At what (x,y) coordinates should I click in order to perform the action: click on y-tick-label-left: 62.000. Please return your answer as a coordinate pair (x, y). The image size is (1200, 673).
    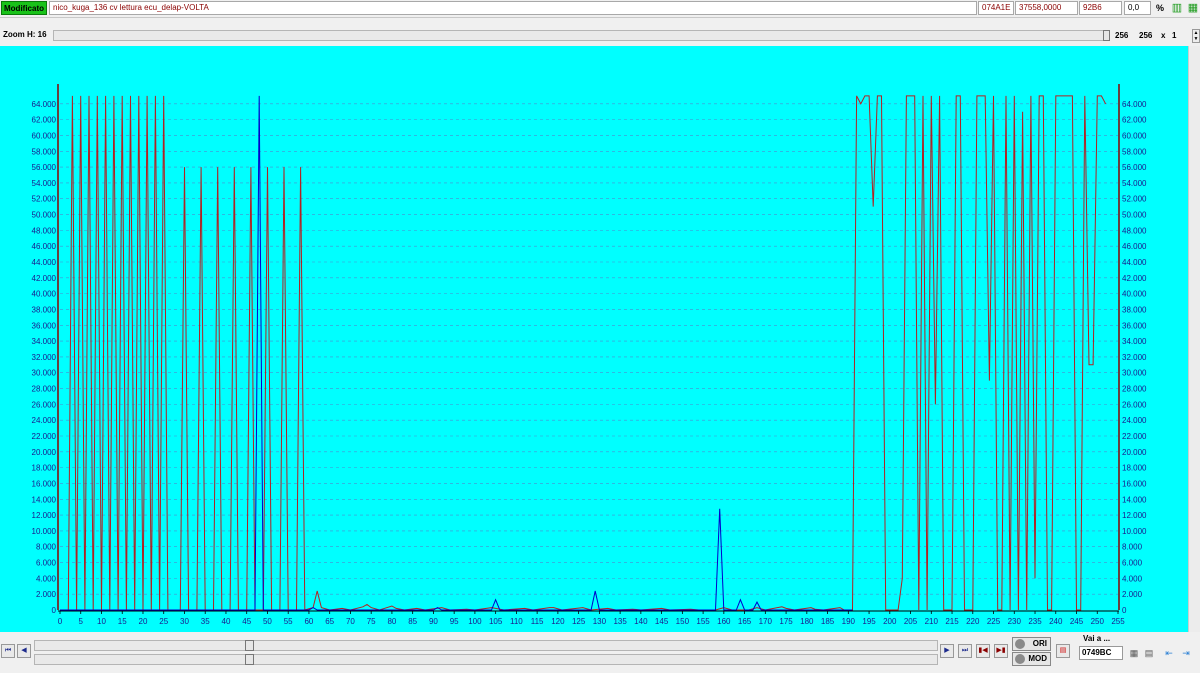
    Looking at the image, I should click on (44, 120).